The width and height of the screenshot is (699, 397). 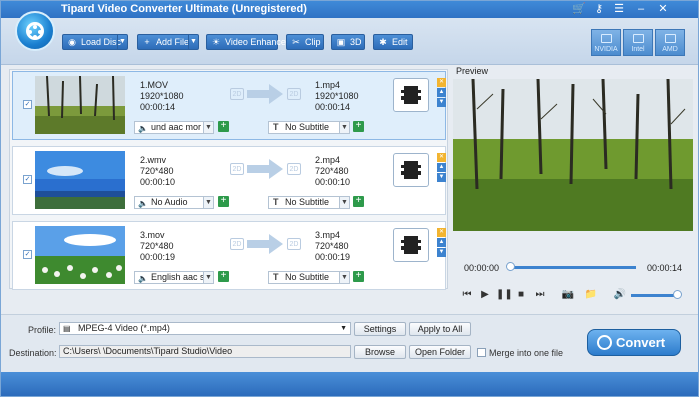 What do you see at coordinates (205, 328) in the screenshot?
I see `profile-select: ▤ MPEG-4 Video (*.mp4) ▼` at bounding box center [205, 328].